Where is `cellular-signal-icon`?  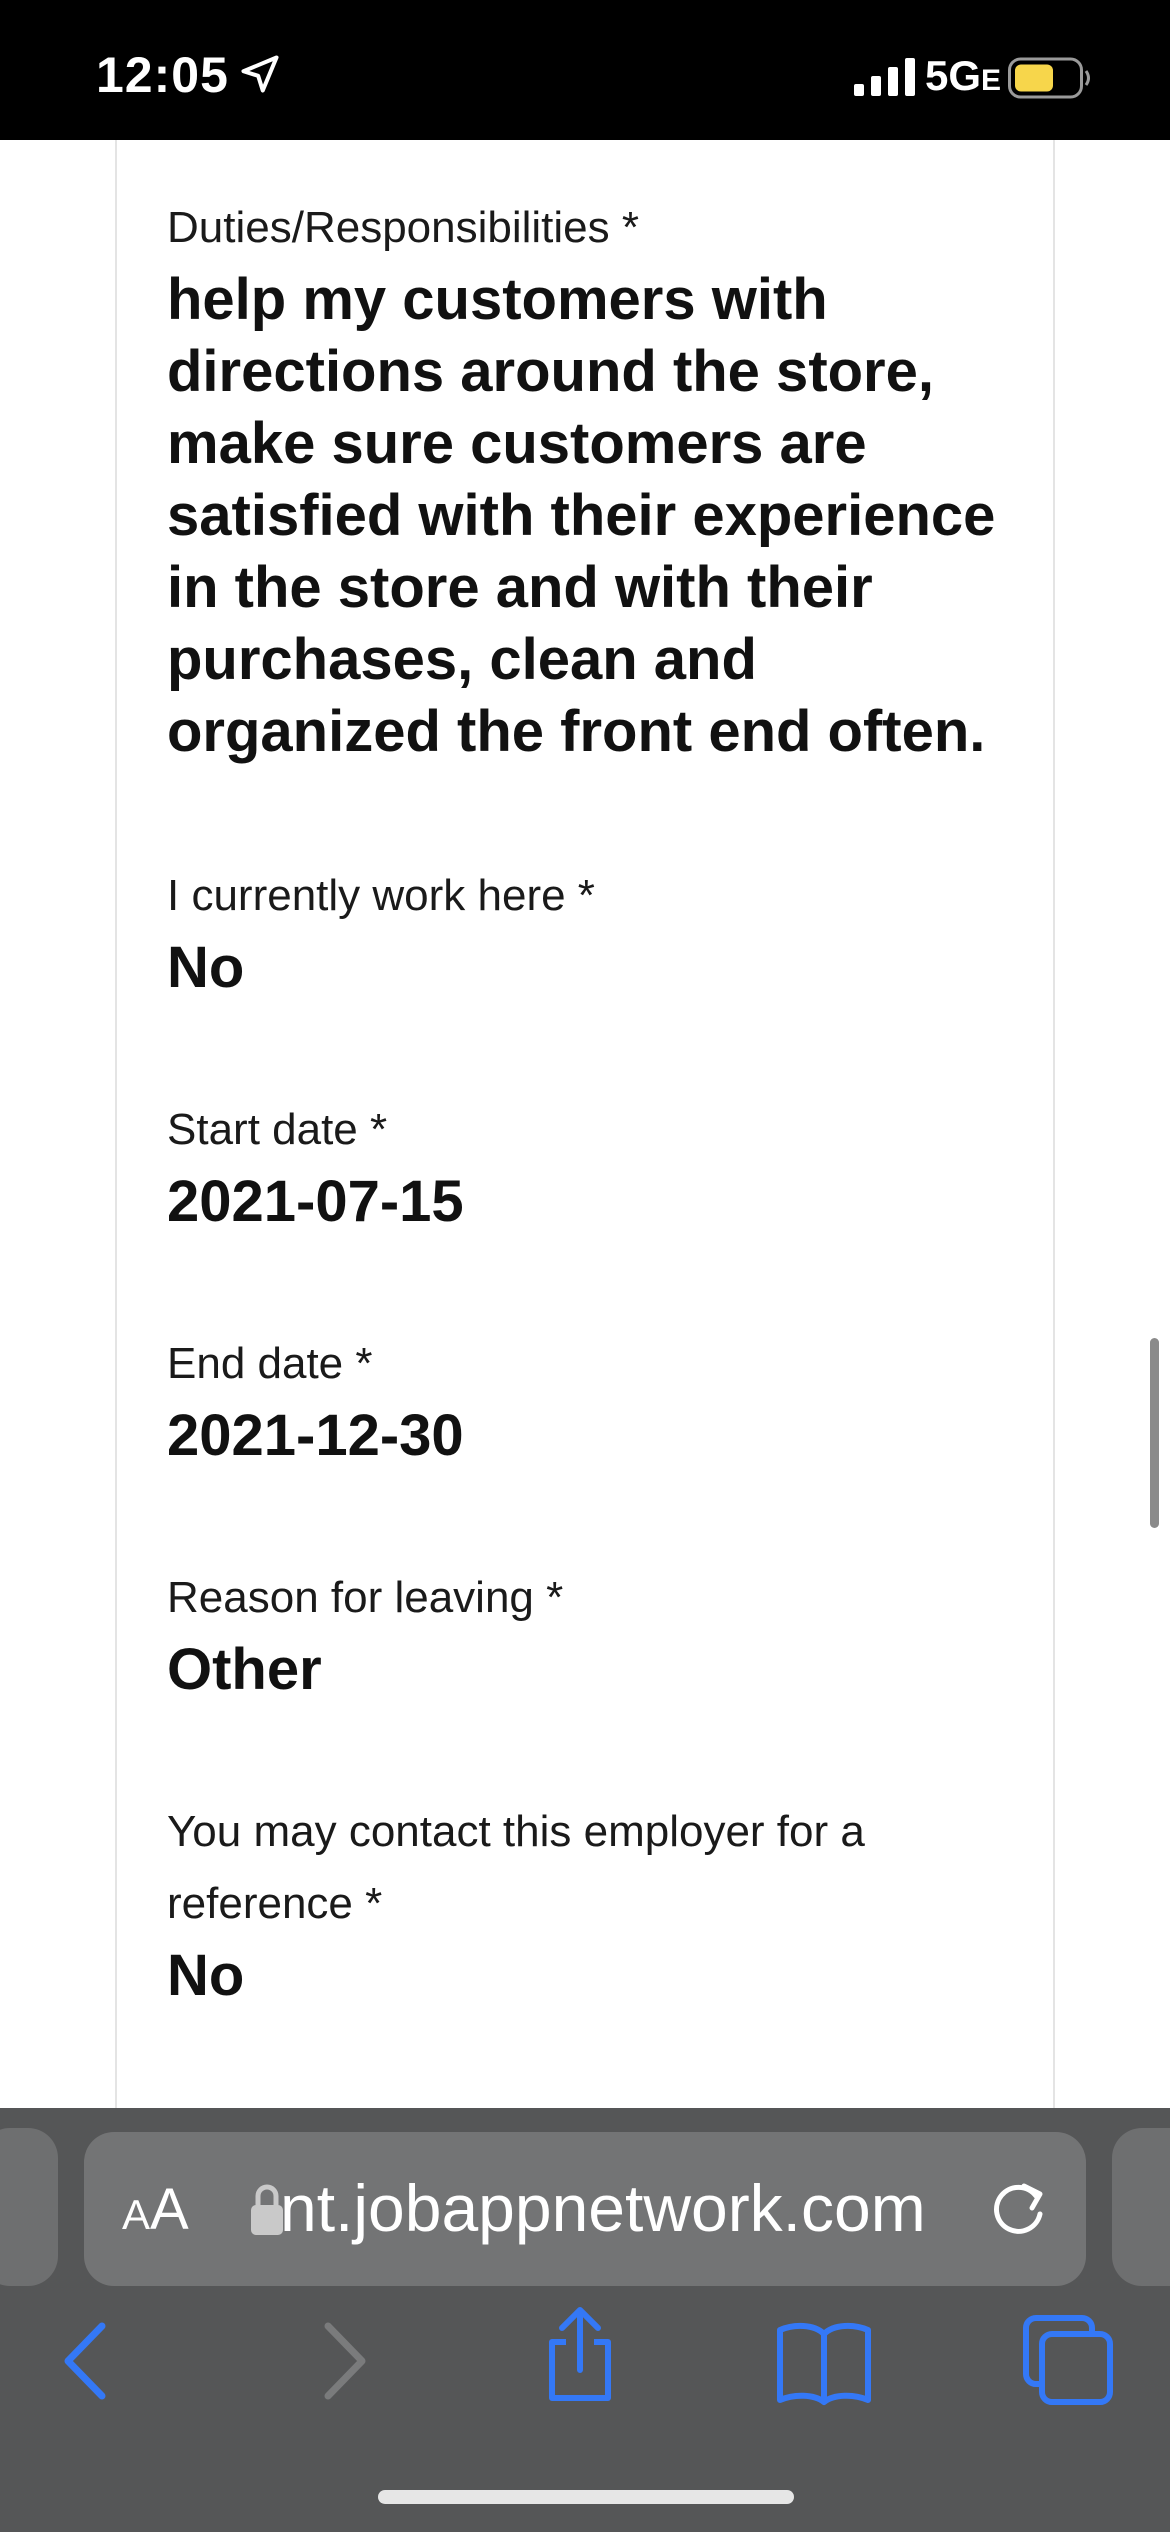 cellular-signal-icon is located at coordinates (884, 77).